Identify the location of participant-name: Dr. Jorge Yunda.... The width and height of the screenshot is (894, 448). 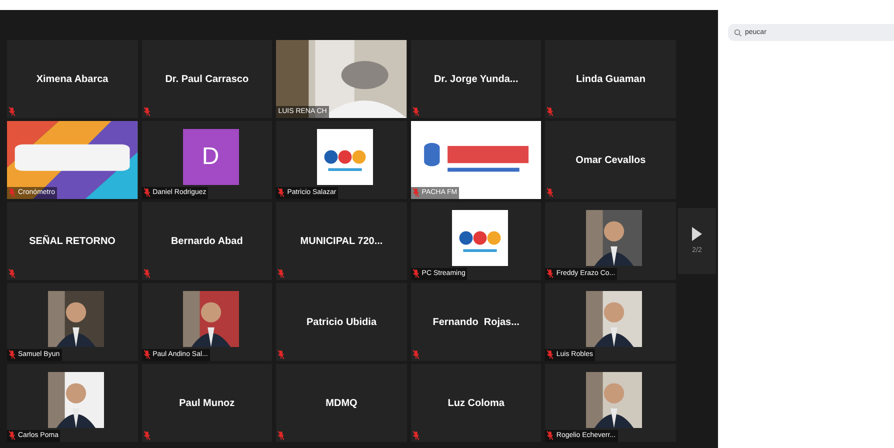
(476, 79).